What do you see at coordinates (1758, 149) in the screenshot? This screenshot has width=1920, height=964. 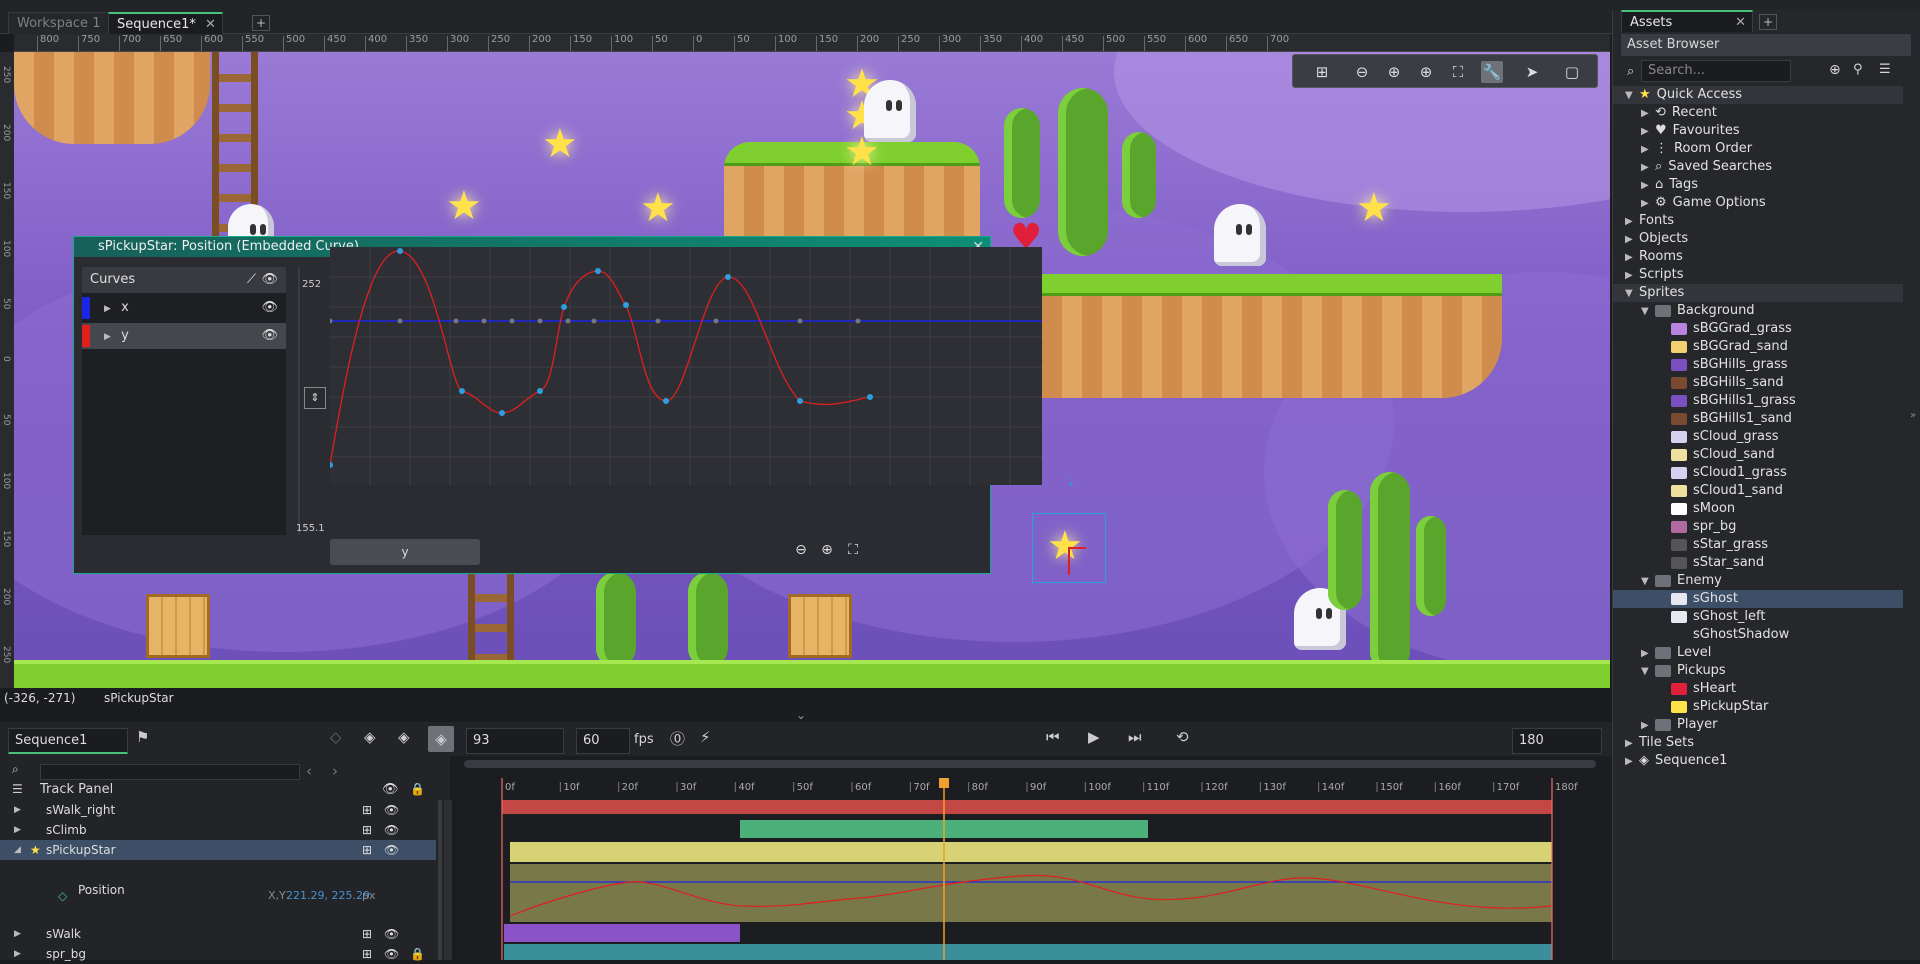 I see `asset-item-room-order: ▶ ⋮ Room Order` at bounding box center [1758, 149].